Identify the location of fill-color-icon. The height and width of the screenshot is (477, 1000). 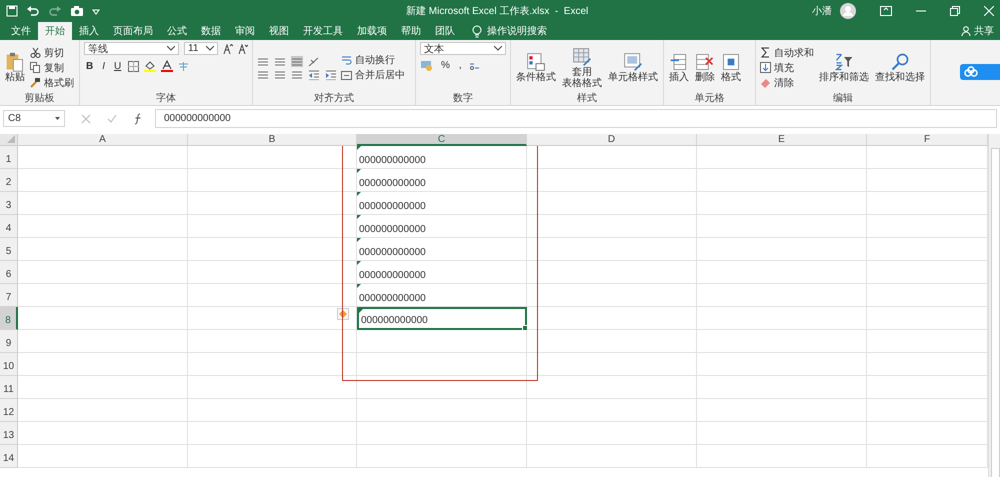
(150, 66).